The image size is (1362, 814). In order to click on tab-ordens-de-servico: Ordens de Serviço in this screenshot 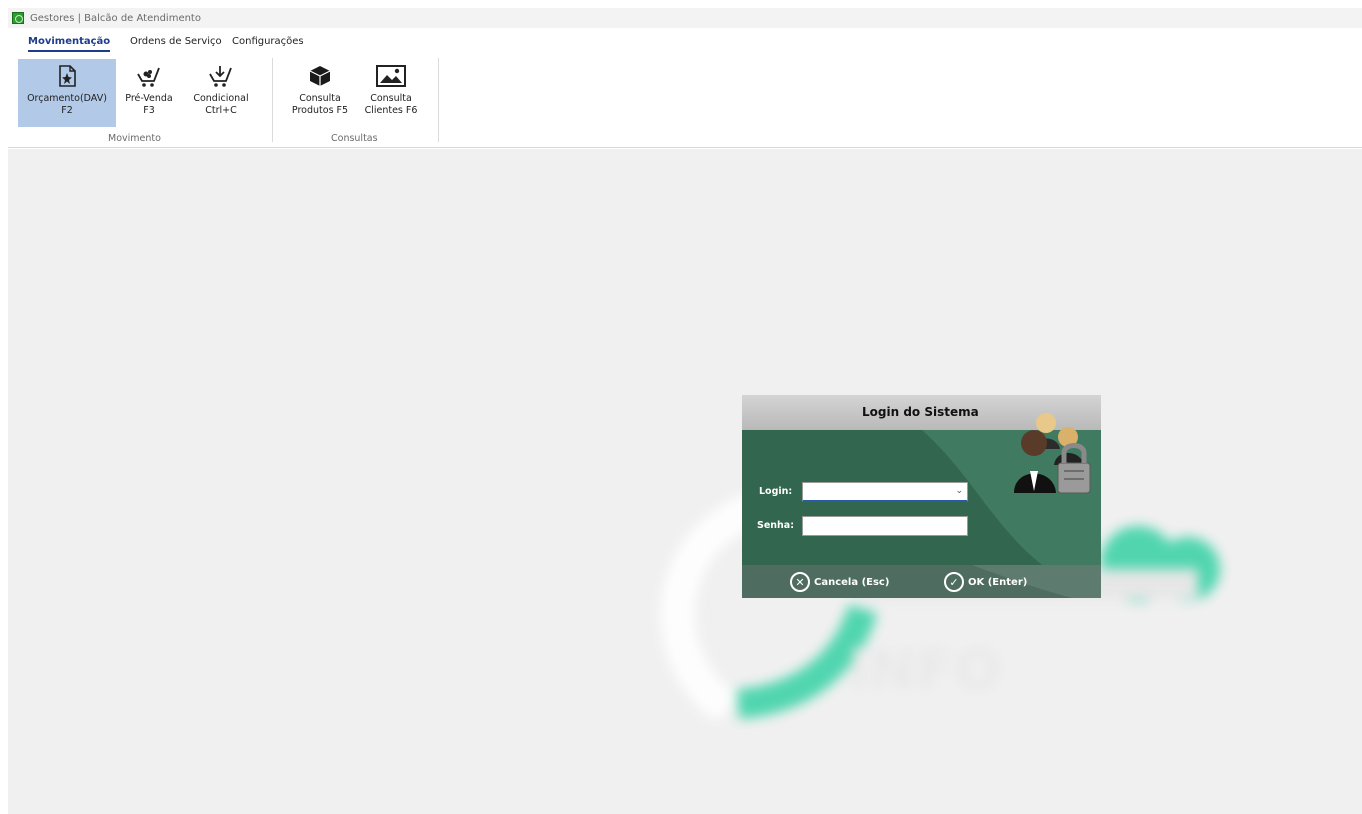, I will do `click(176, 41)`.